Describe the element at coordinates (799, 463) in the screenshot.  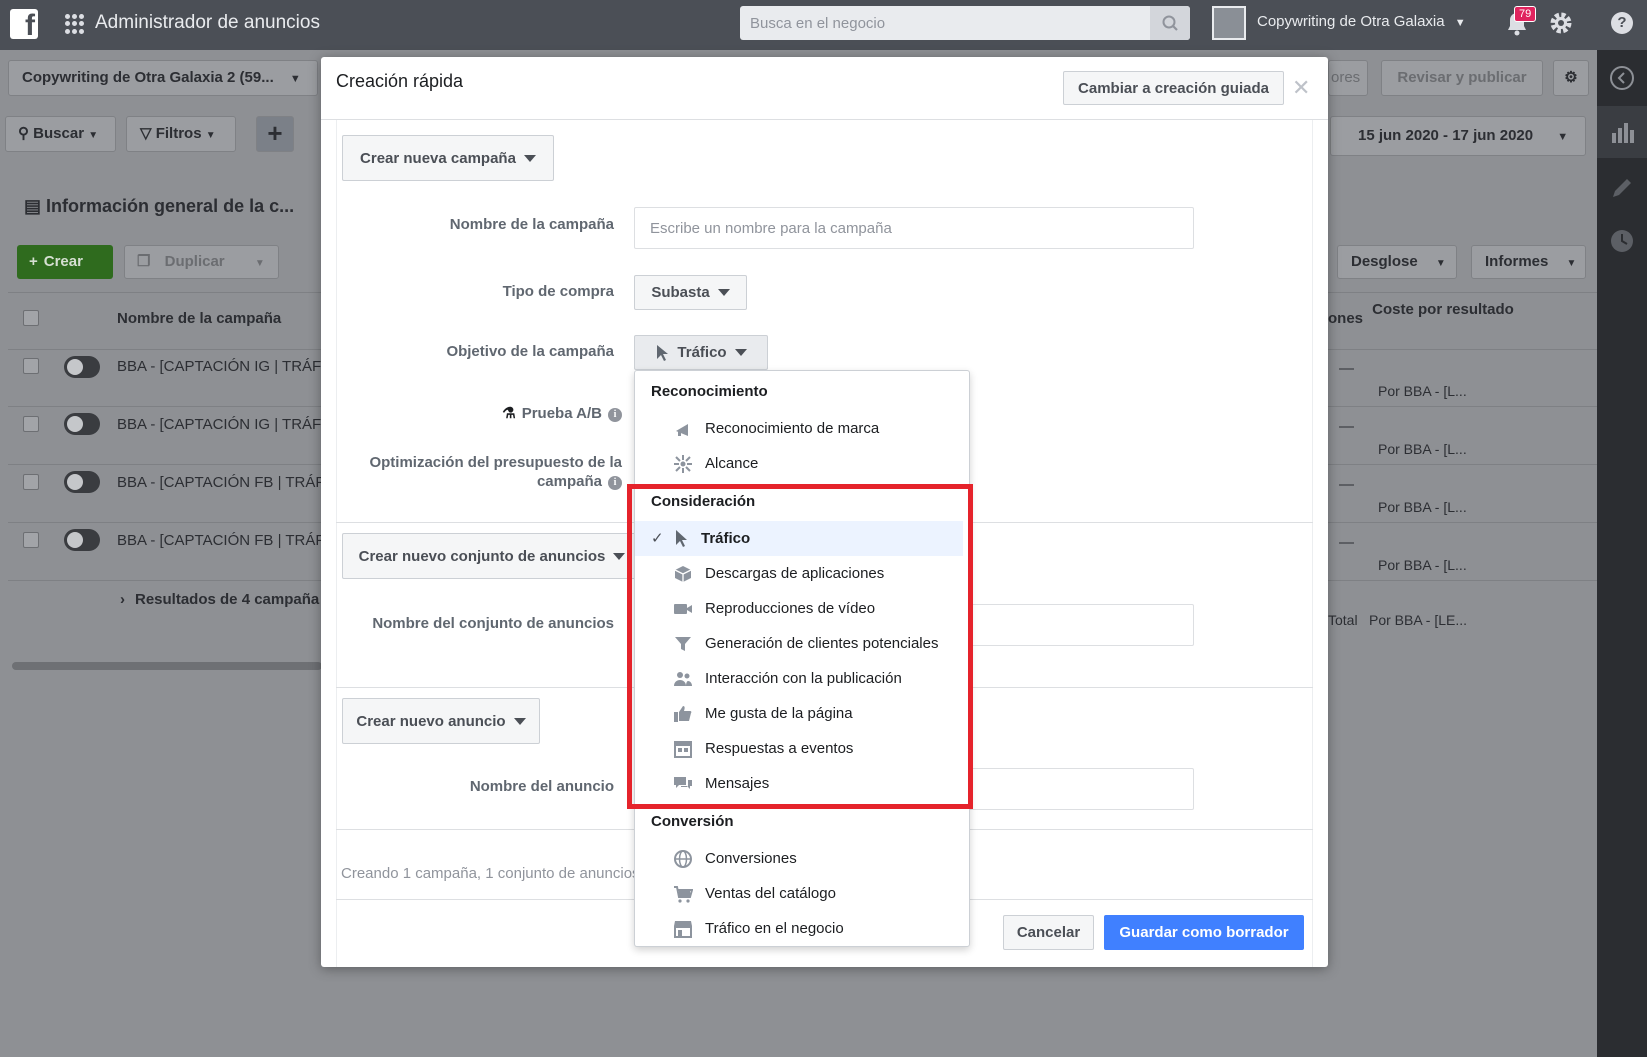
I see `menu-item-alcance: Alcance` at that location.